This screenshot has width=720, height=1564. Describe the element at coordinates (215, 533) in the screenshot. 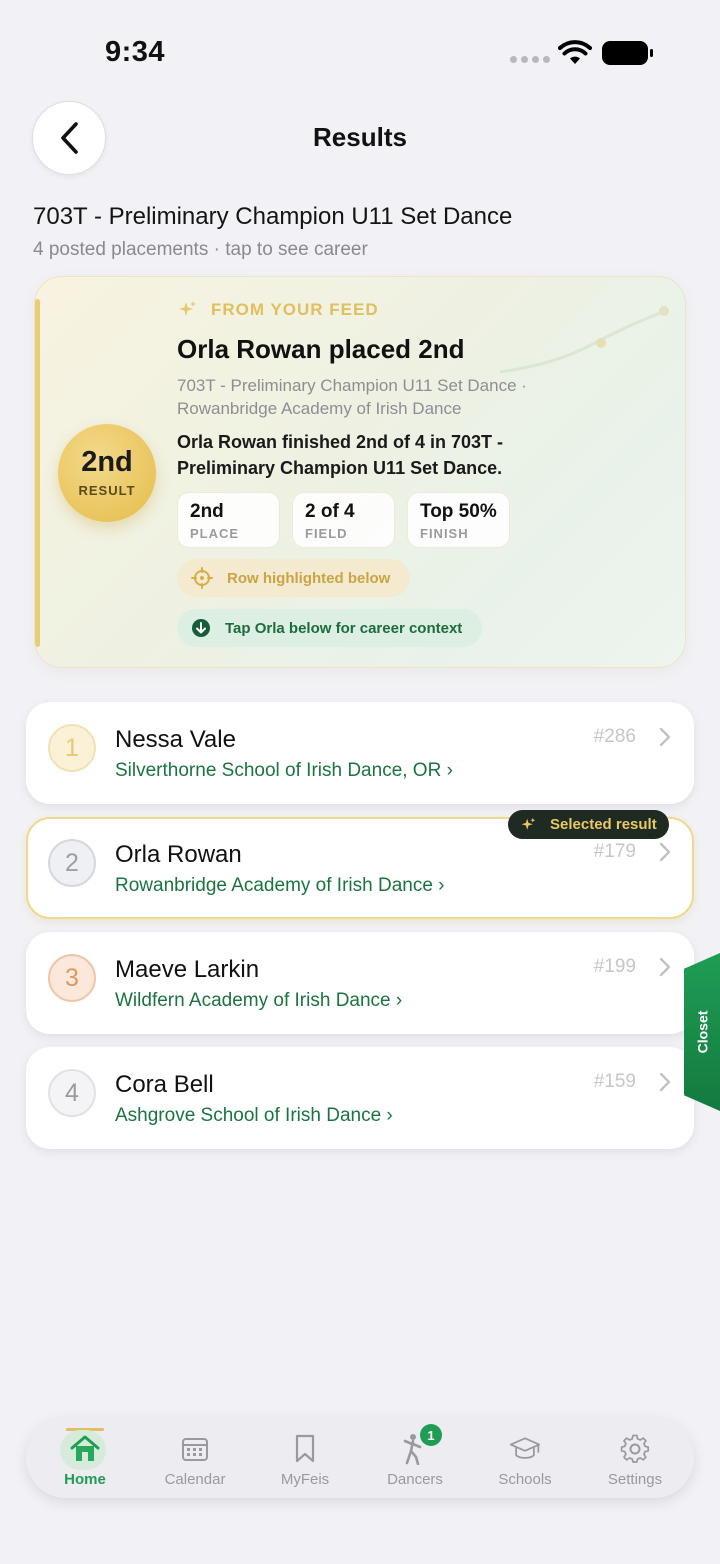

I see `stat-label: PLACE` at that location.